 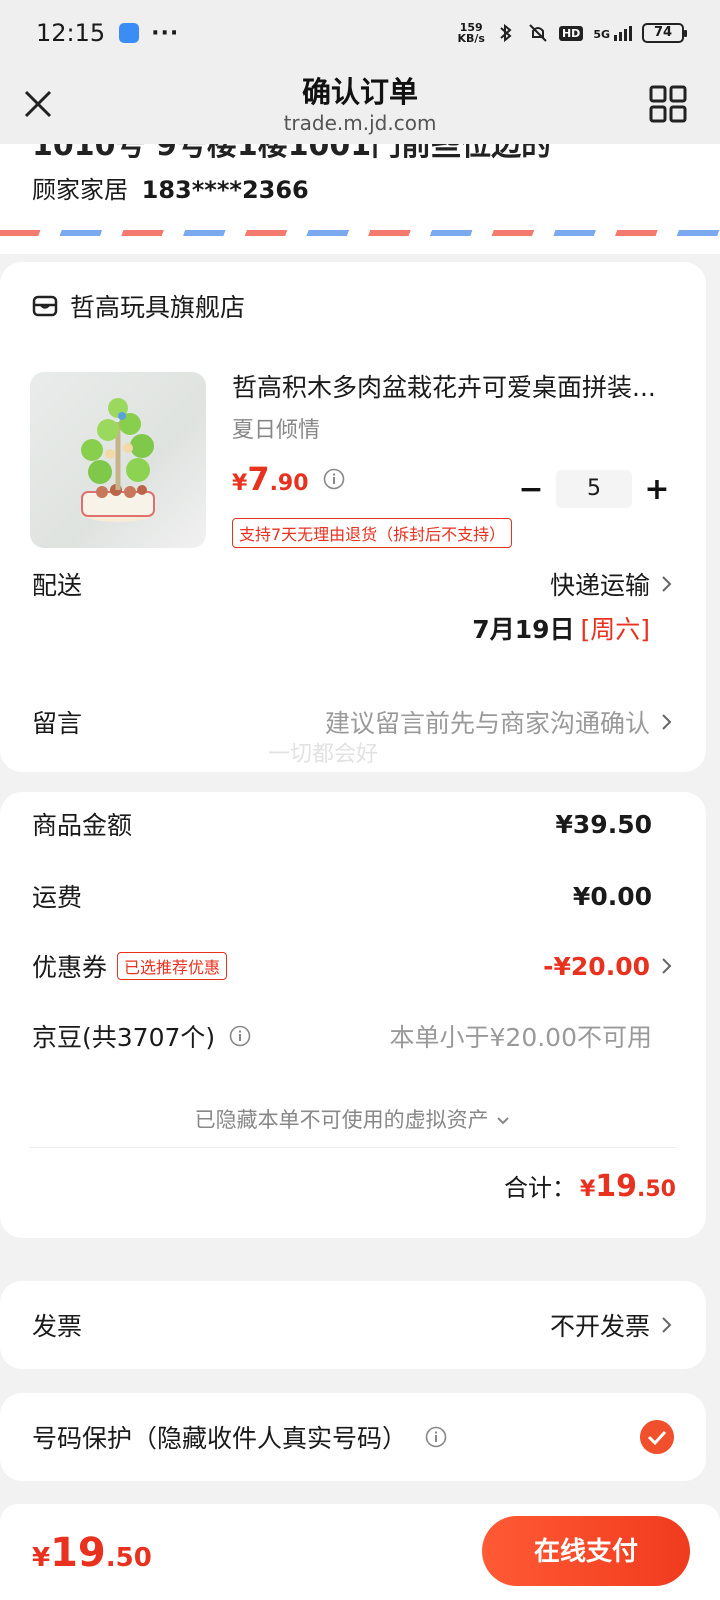 I want to click on message-input: 建议留言前先与商家沟通确认, so click(x=487, y=722).